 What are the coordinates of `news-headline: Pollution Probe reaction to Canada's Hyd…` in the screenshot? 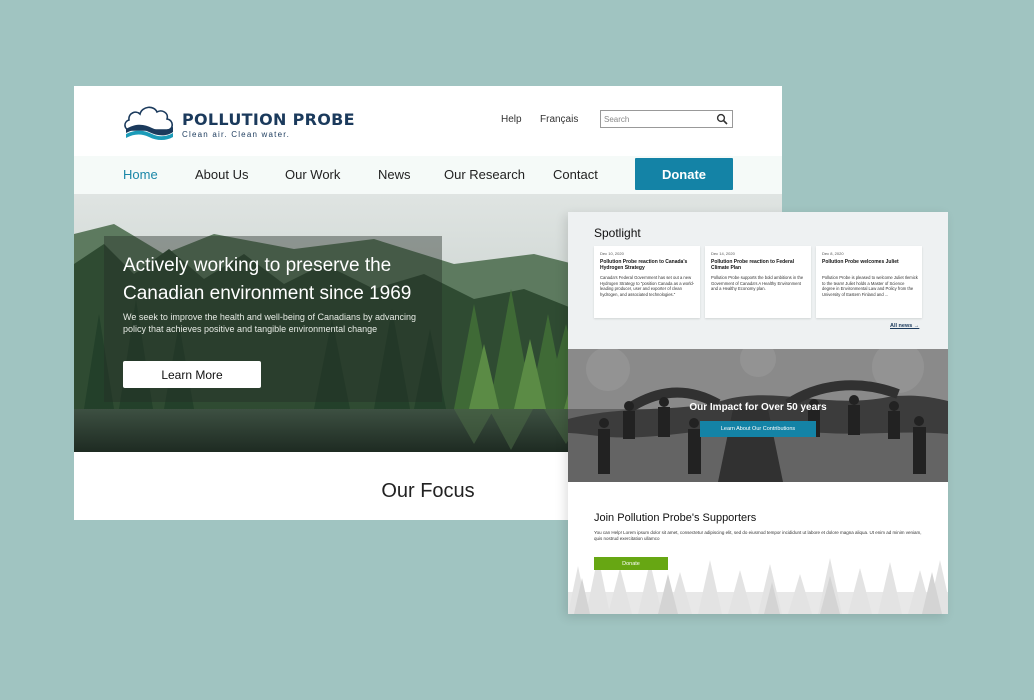 It's located at (648, 265).